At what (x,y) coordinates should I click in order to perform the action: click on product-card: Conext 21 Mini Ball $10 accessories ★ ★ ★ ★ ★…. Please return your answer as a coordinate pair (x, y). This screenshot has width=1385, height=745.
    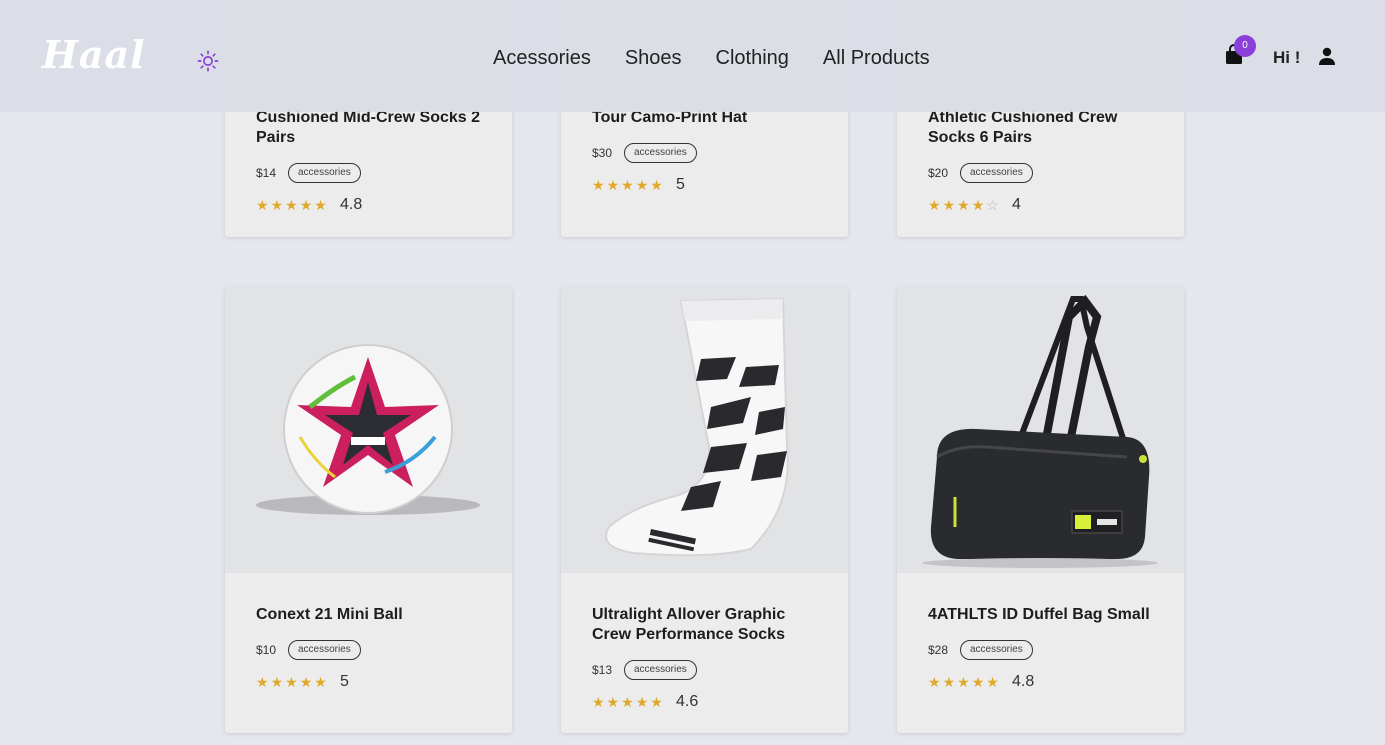
    Looking at the image, I should click on (368, 510).